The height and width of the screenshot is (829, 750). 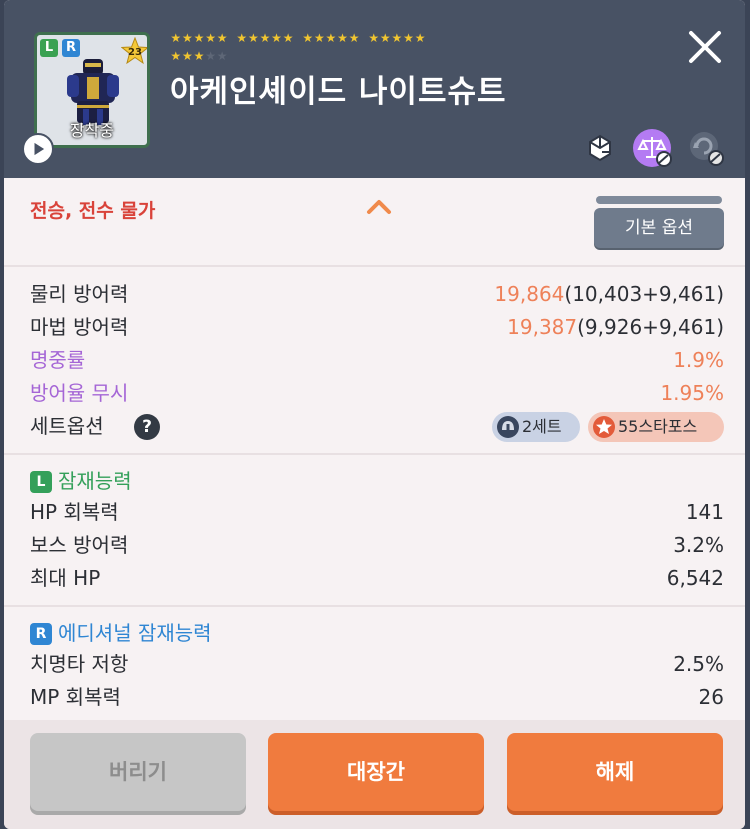 What do you see at coordinates (93, 211) in the screenshot?
I see `trade-restriction-text: 전승, 전수 물가` at bounding box center [93, 211].